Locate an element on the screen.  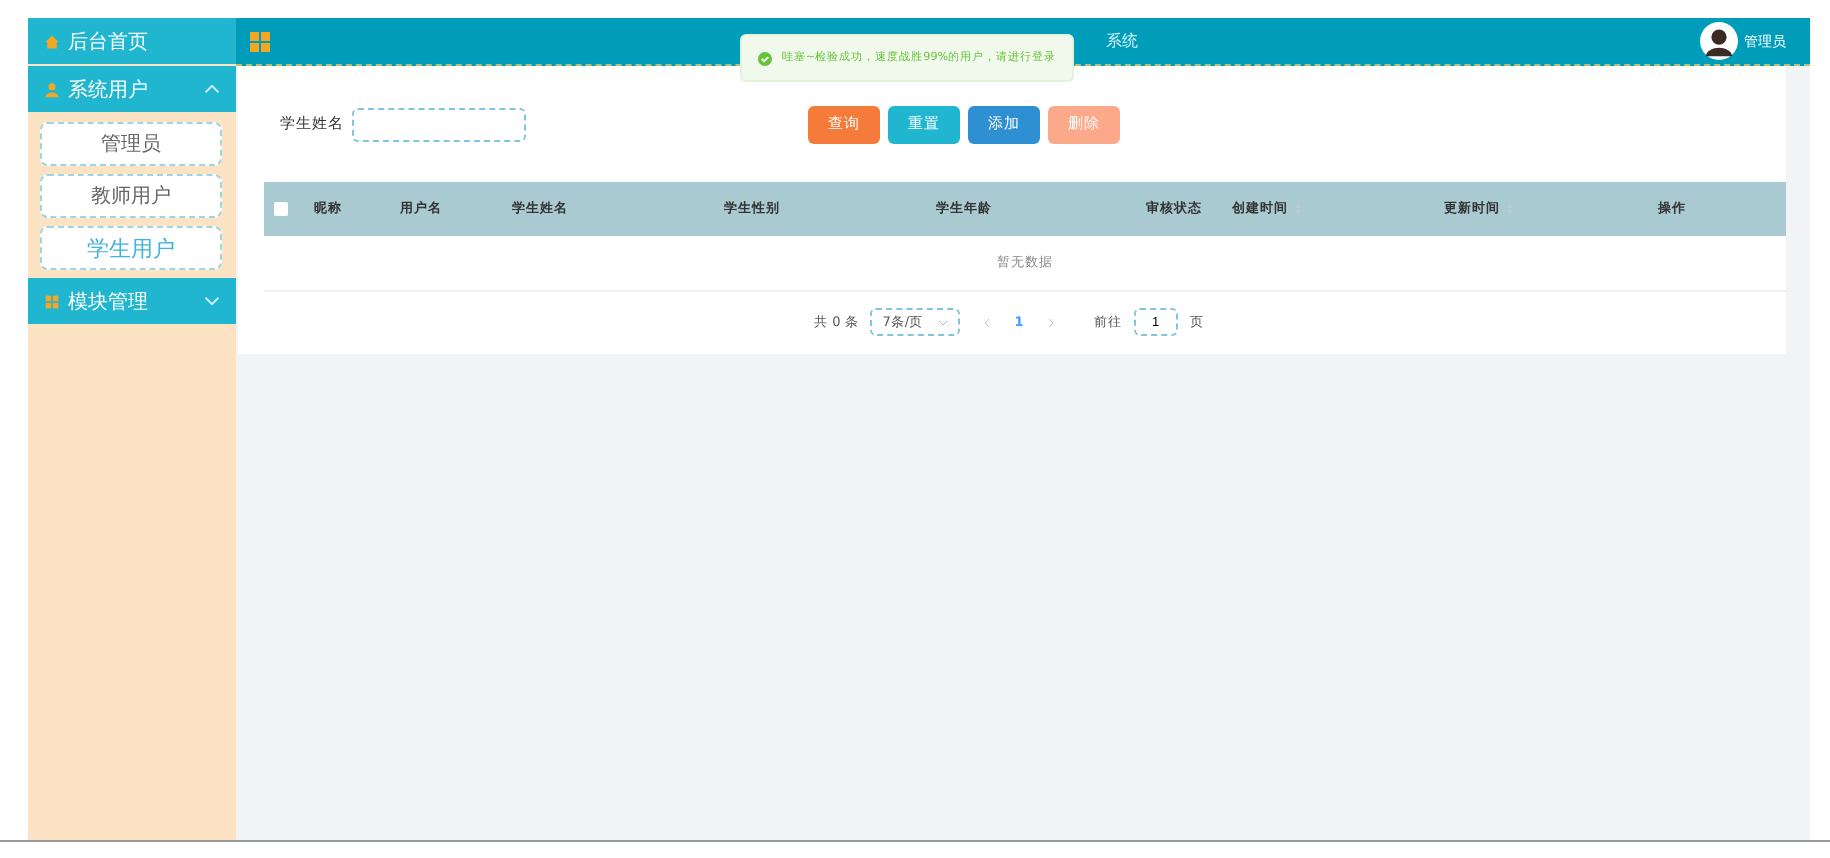
submenu-item: 管理员 is located at coordinates (131, 144).